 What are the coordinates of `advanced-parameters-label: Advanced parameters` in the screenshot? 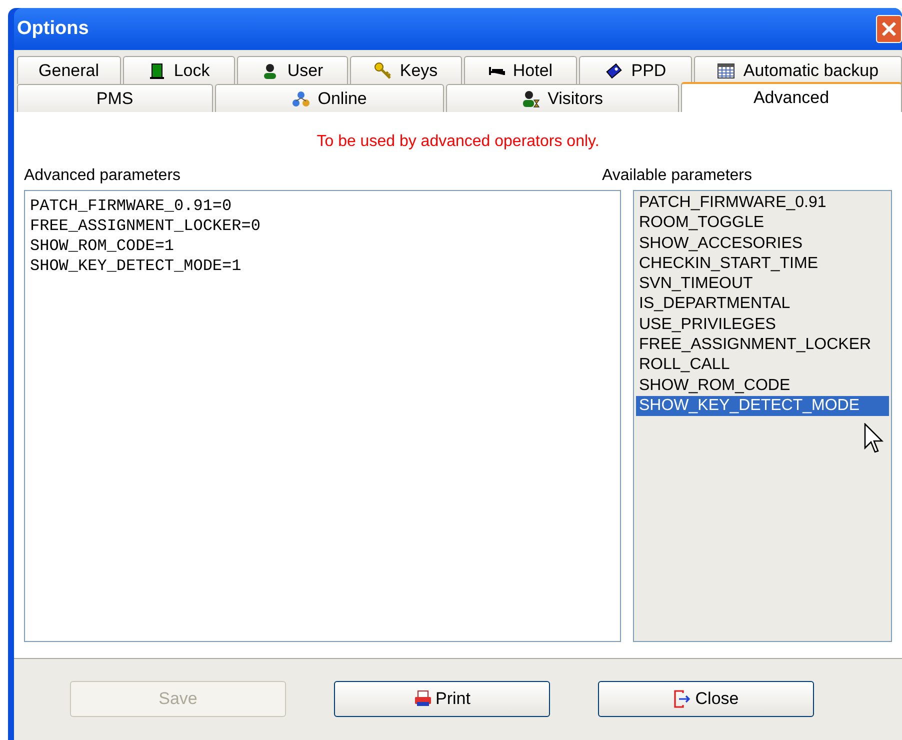 It's located at (102, 176).